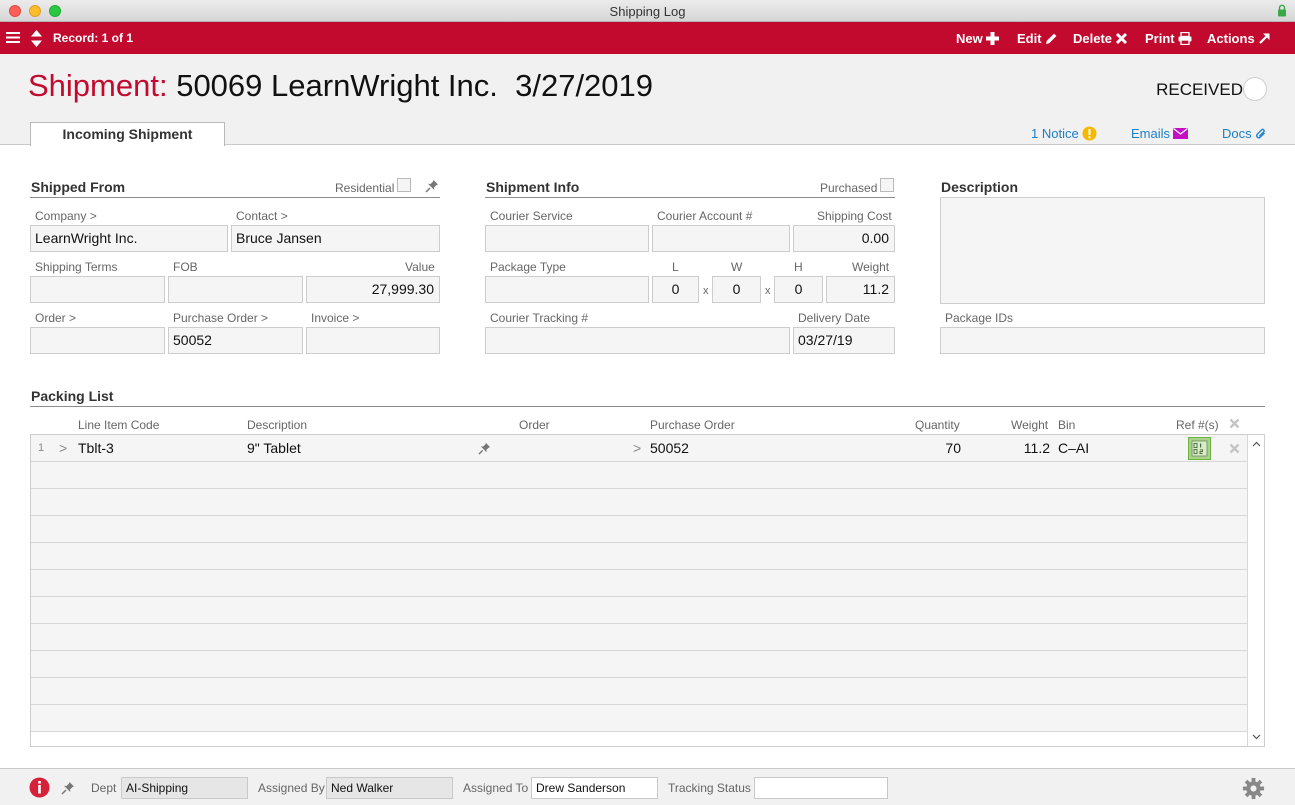  What do you see at coordinates (127, 134) in the screenshot?
I see `tab-incoming-shipment: Incoming Shipment` at bounding box center [127, 134].